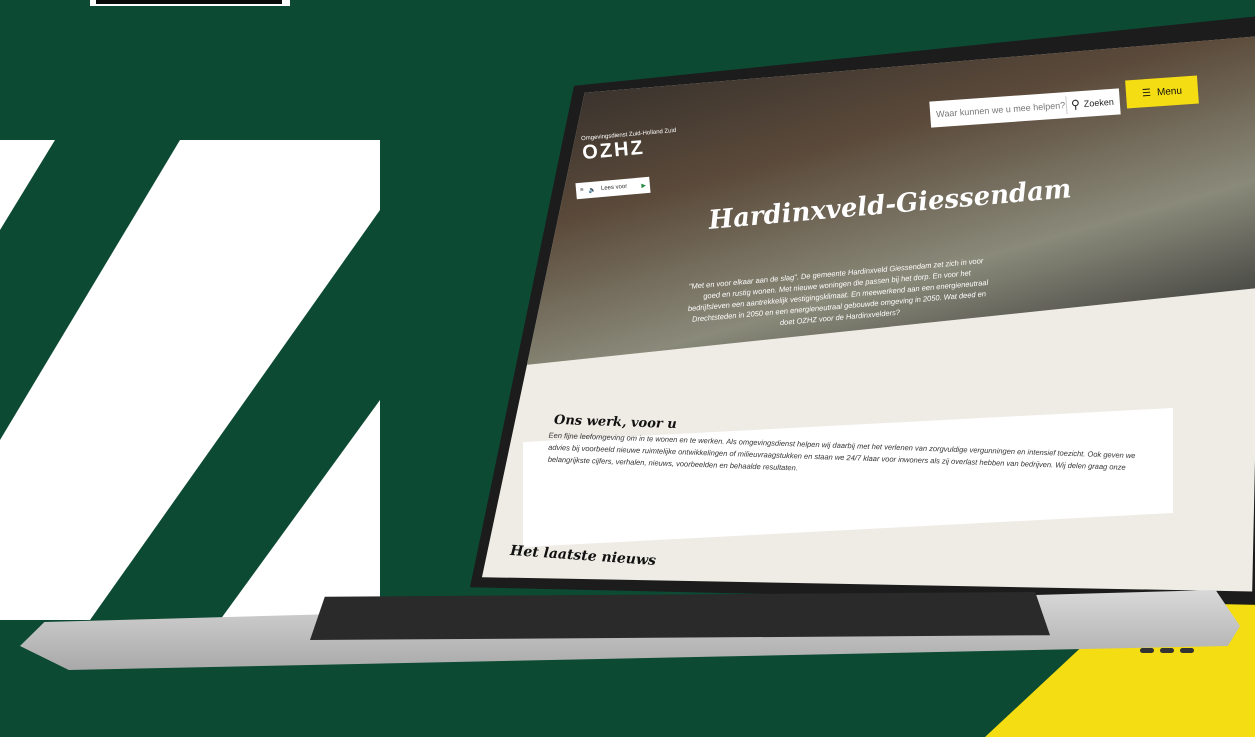  What do you see at coordinates (583, 556) in the screenshot?
I see `news-title: Het laatste nieuws` at bounding box center [583, 556].